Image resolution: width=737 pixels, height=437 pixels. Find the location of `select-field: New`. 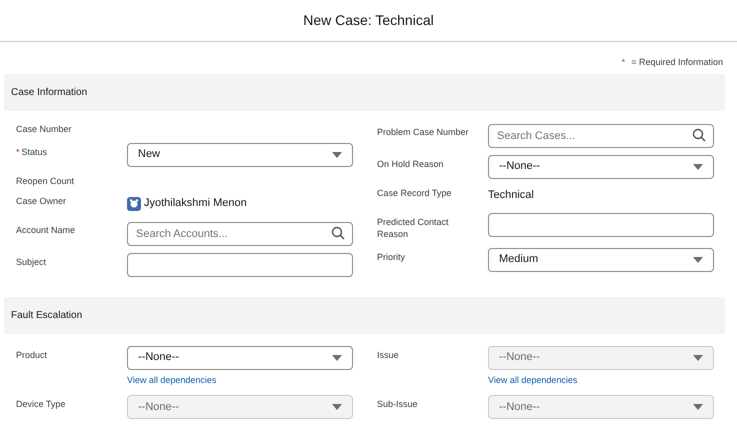

select-field: New is located at coordinates (240, 154).